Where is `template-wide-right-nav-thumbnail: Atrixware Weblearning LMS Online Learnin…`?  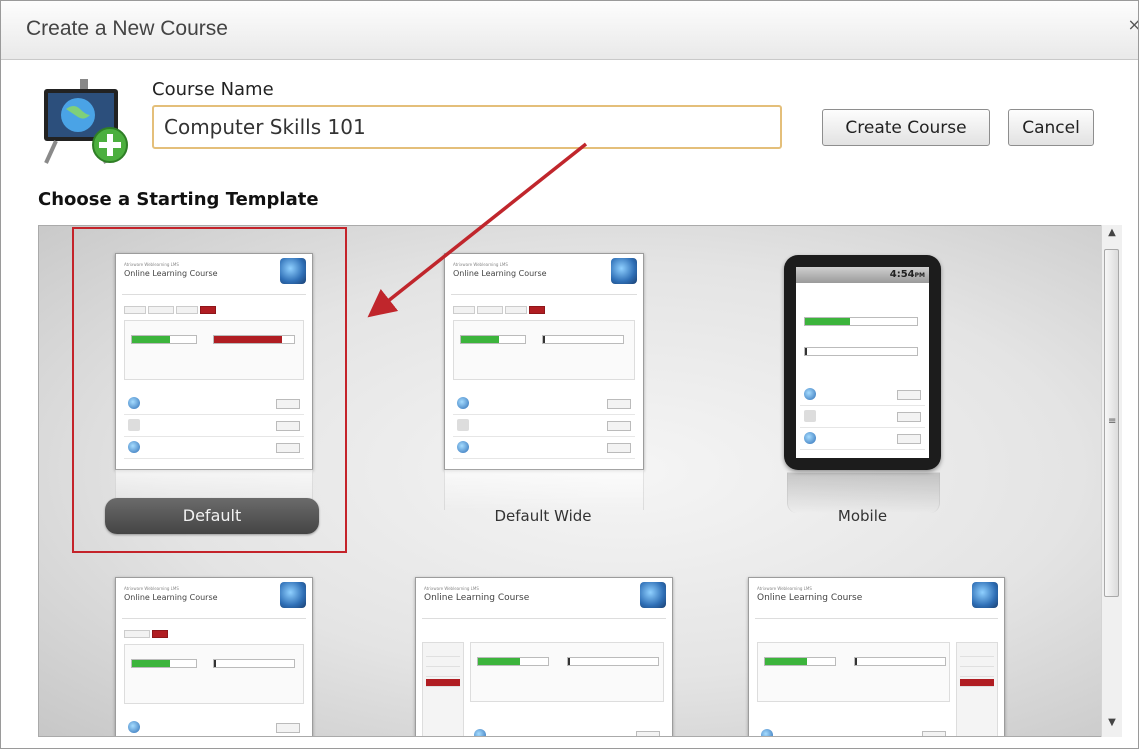 template-wide-right-nav-thumbnail: Atrixware Weblearning LMS Online Learnin… is located at coordinates (876, 656).